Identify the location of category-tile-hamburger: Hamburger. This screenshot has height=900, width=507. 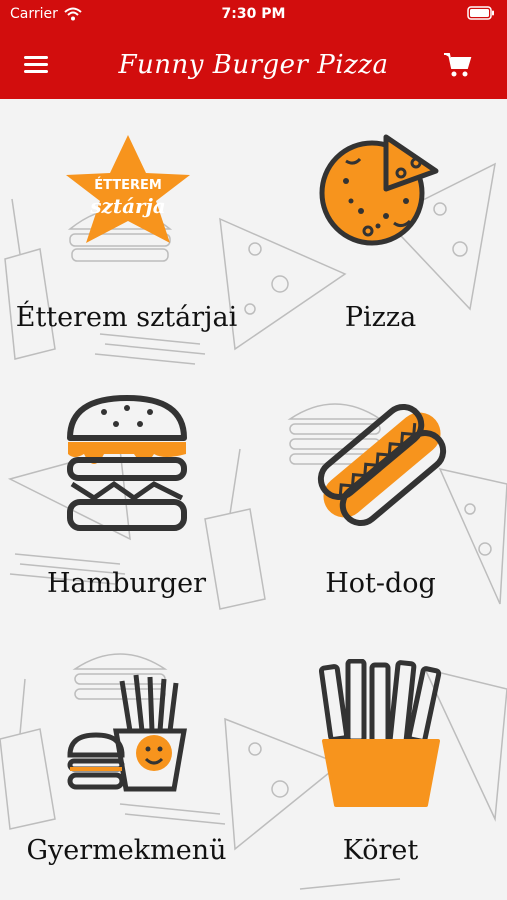
(126, 499).